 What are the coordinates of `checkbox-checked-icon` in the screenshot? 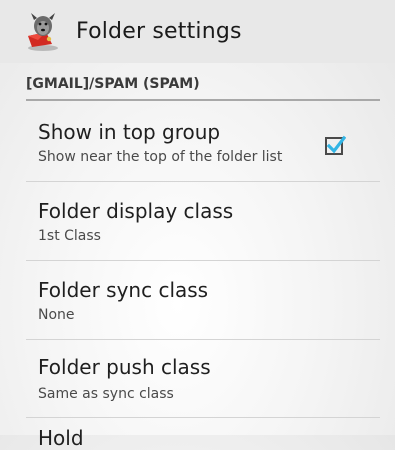 It's located at (336, 145).